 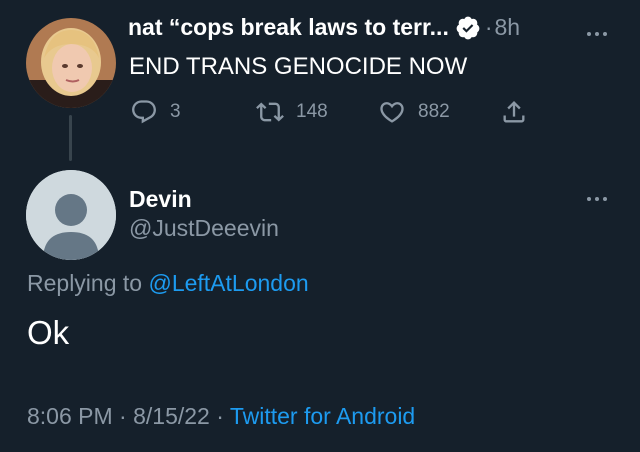 What do you see at coordinates (597, 199) in the screenshot?
I see `reply-more-options-icon` at bounding box center [597, 199].